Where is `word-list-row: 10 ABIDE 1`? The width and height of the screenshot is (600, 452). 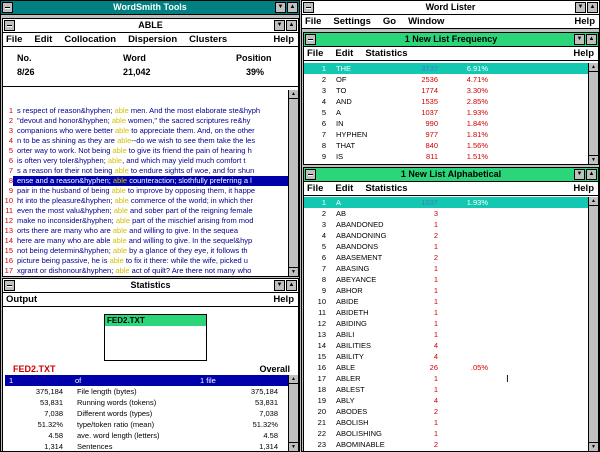
word-list-row: 10 ABIDE 1 is located at coordinates (446, 301).